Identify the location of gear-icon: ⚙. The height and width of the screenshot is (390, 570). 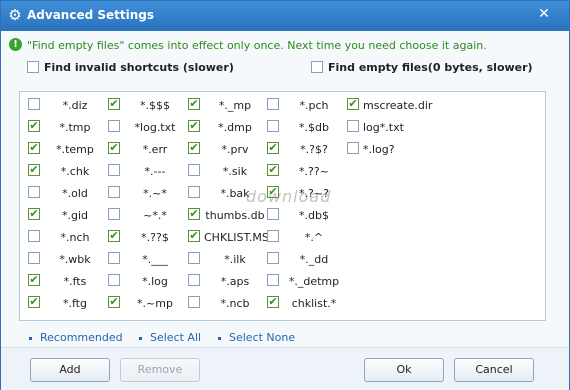
(15, 15).